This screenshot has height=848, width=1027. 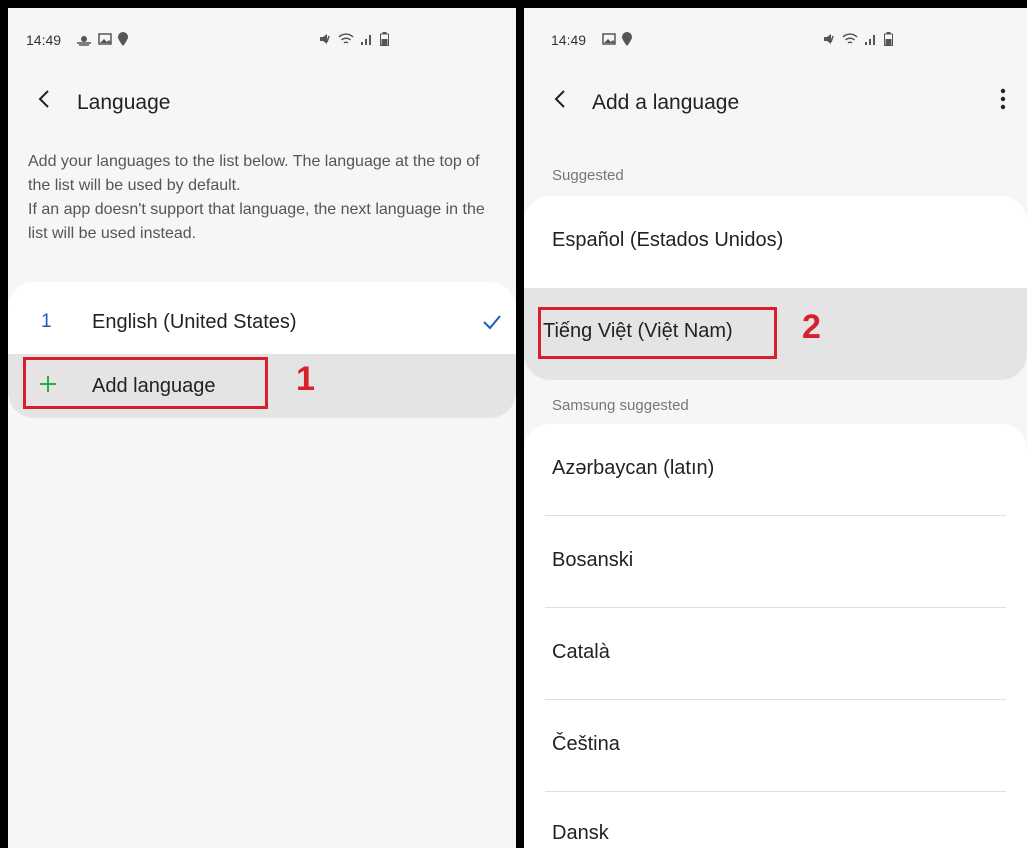 What do you see at coordinates (775, 654) in the screenshot?
I see `language-option-catala: Català` at bounding box center [775, 654].